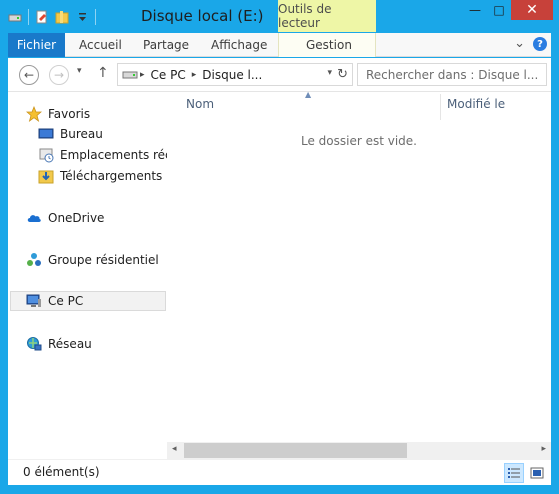 The width and height of the screenshot is (559, 494). I want to click on window-controls: — □ ✕, so click(508, 10).